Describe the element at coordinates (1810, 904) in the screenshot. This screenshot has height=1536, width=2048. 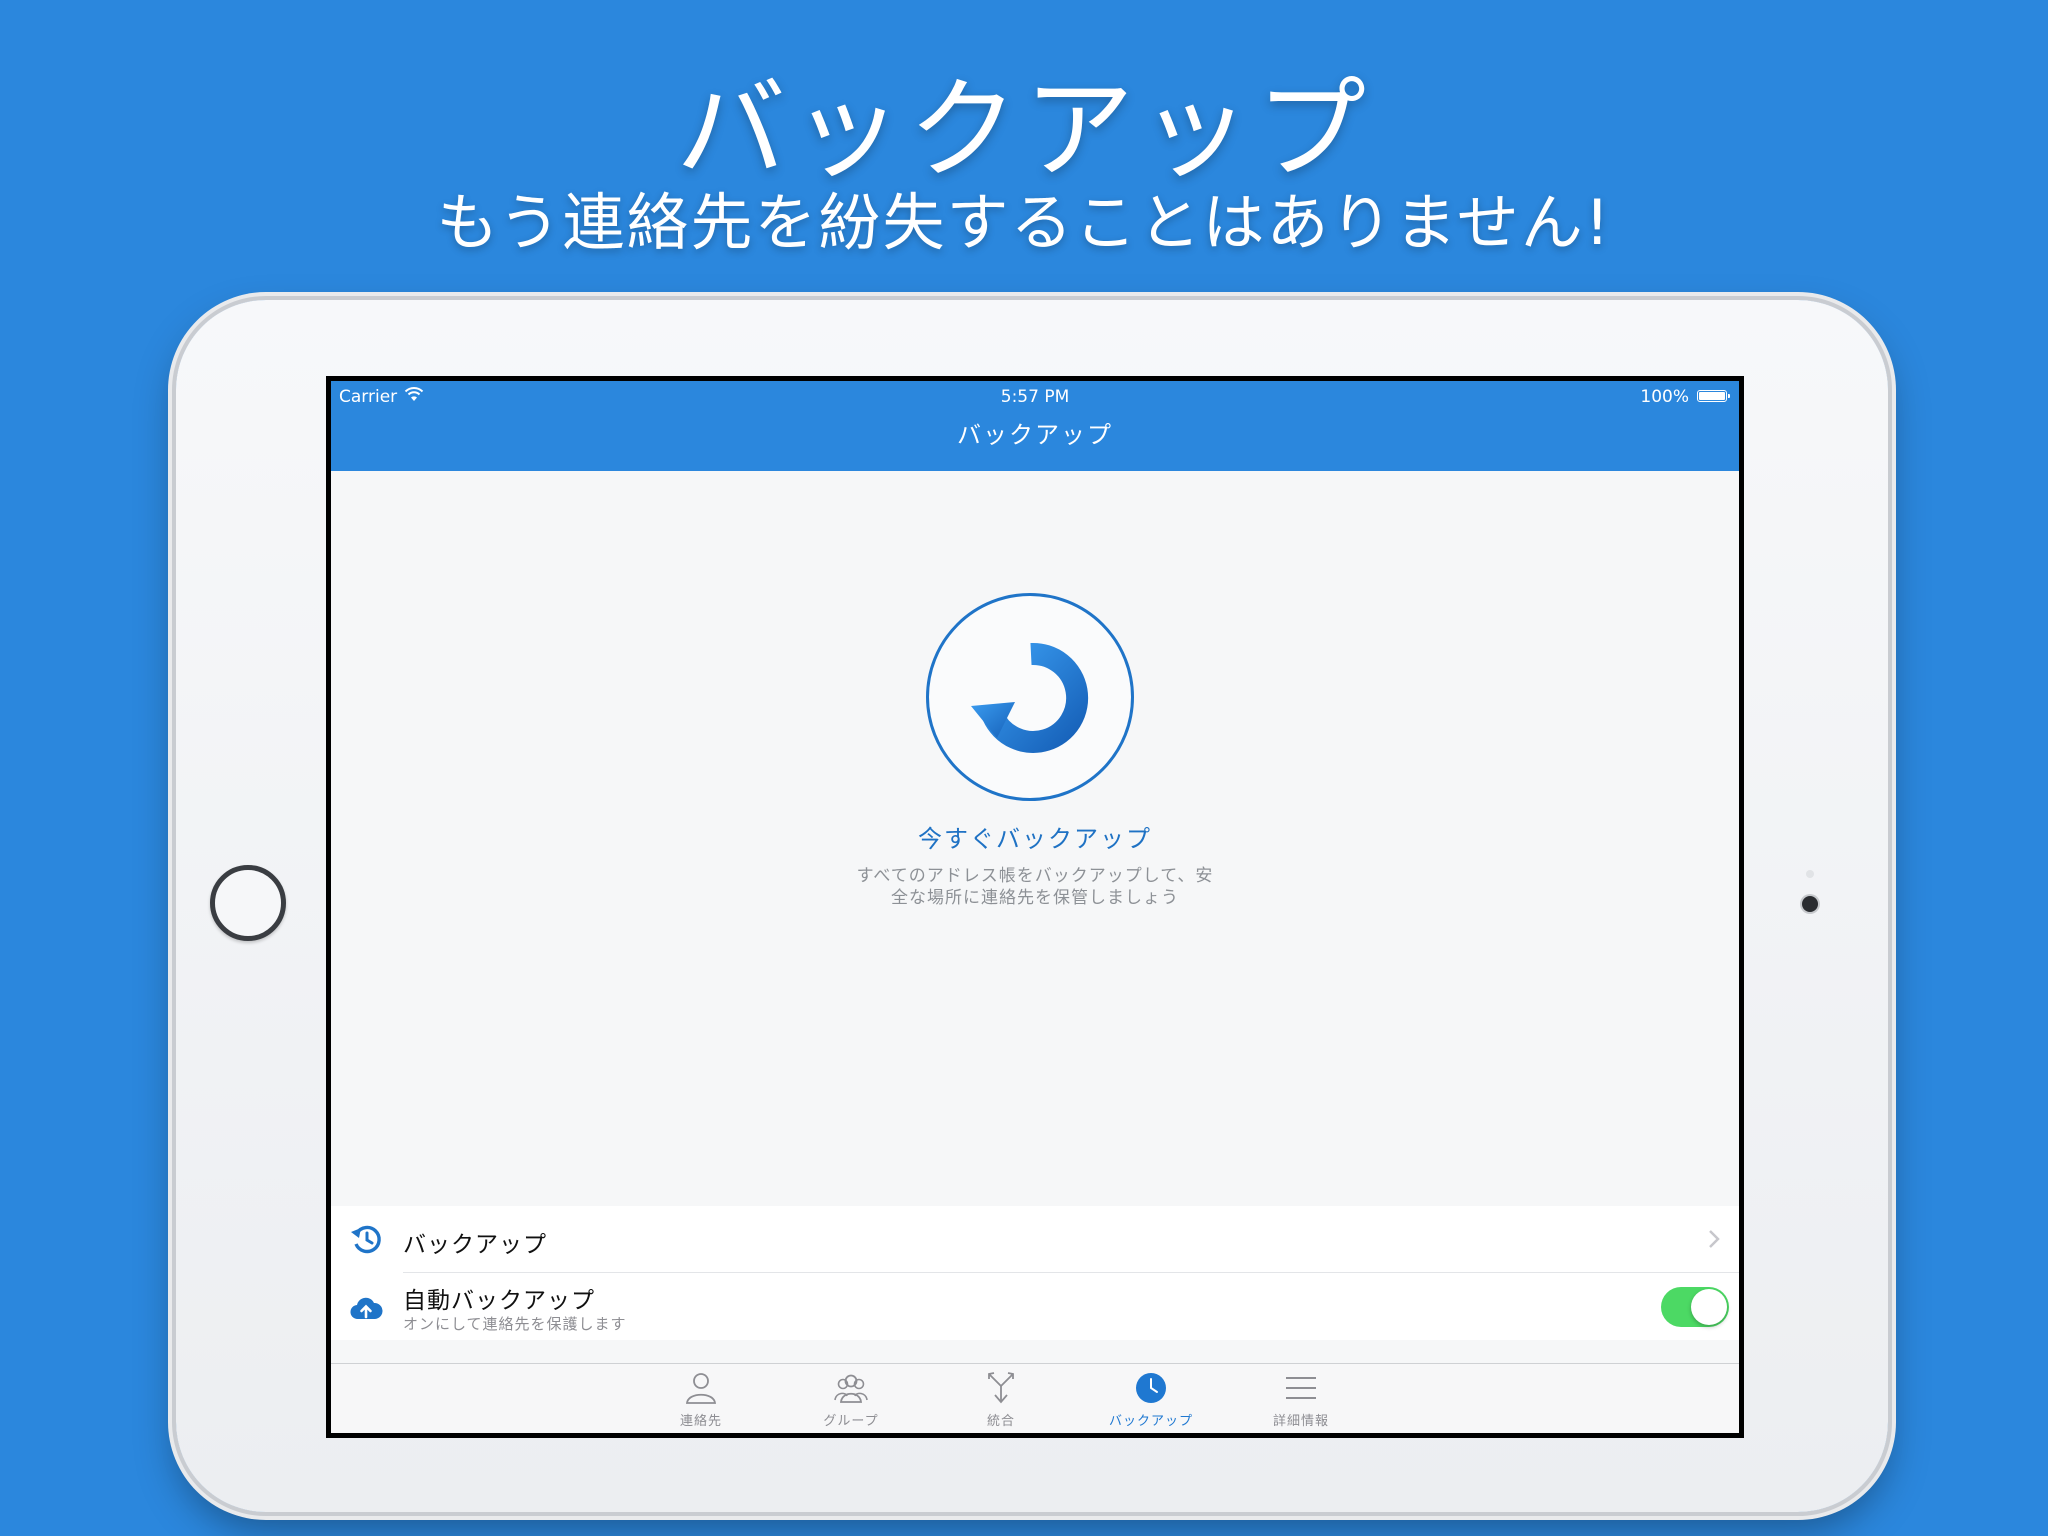
I see `camera` at that location.